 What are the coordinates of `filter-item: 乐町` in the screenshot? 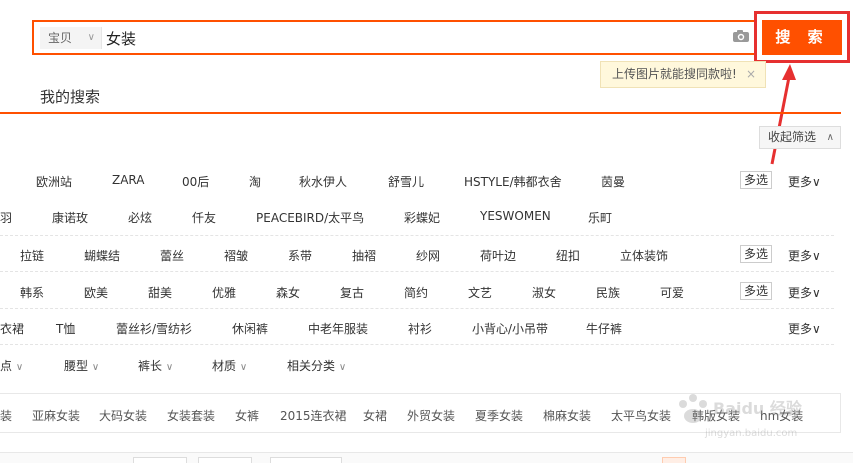 It's located at (600, 217).